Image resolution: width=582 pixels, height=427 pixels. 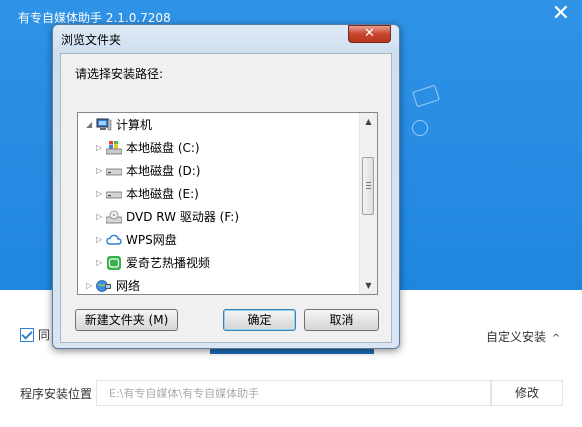 What do you see at coordinates (114, 217) in the screenshot?
I see `dvd-drive-icon` at bounding box center [114, 217].